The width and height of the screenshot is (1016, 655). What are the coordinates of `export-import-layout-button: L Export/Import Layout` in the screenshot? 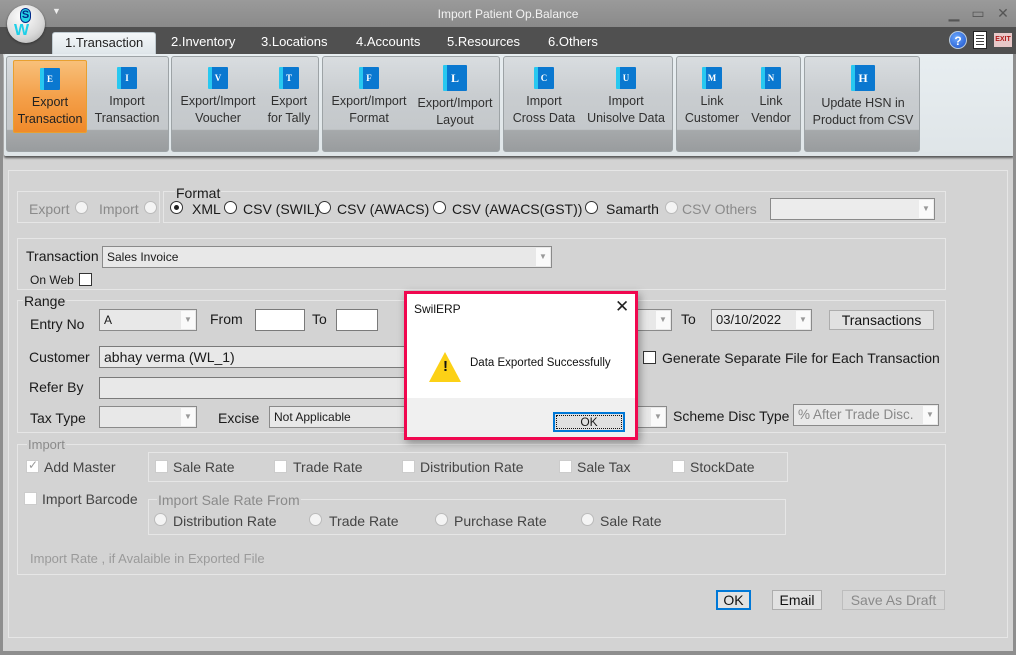 It's located at (455, 96).